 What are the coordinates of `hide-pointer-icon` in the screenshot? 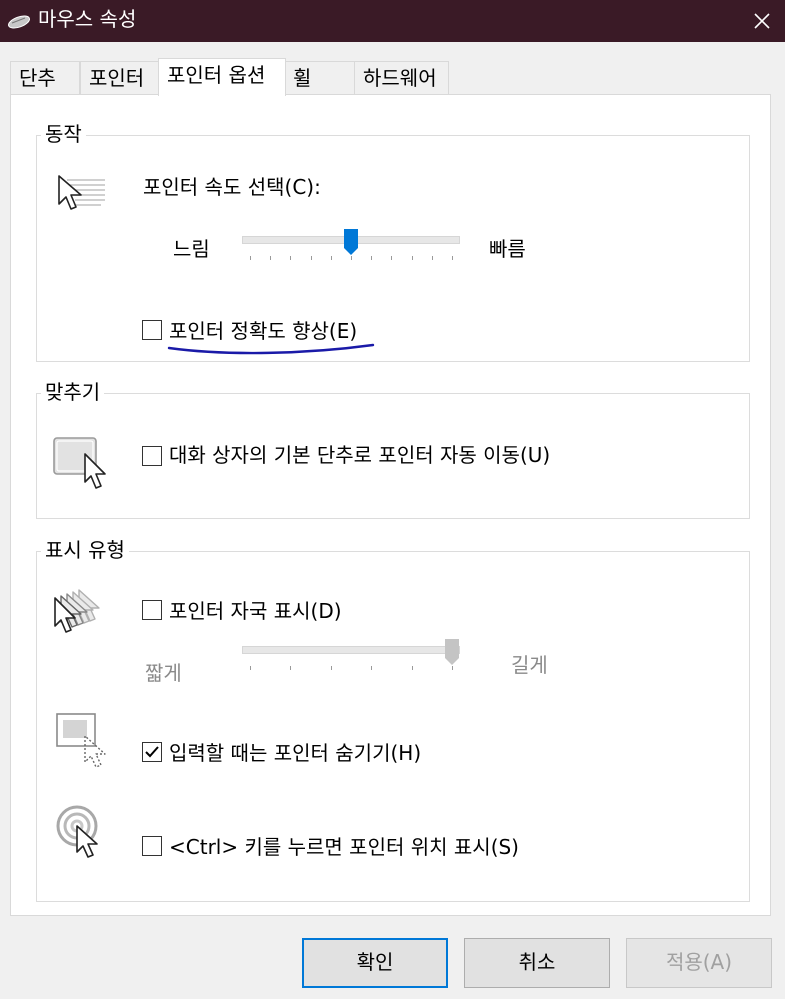 It's located at (81, 740).